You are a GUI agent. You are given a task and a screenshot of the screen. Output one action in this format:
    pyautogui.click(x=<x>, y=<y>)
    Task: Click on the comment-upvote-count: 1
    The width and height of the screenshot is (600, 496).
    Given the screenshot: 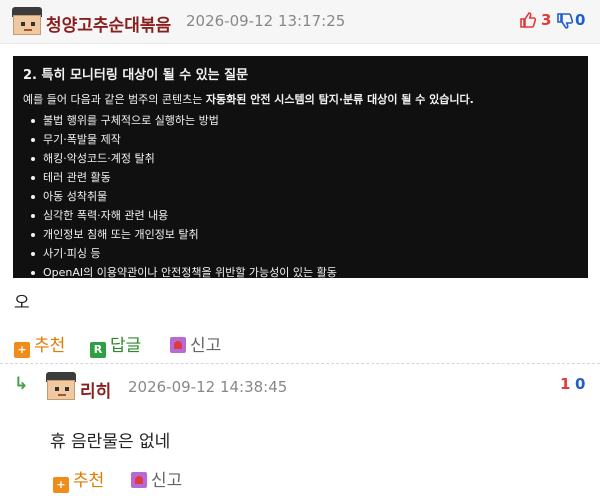 What is the action you would take?
    pyautogui.click(x=565, y=384)
    